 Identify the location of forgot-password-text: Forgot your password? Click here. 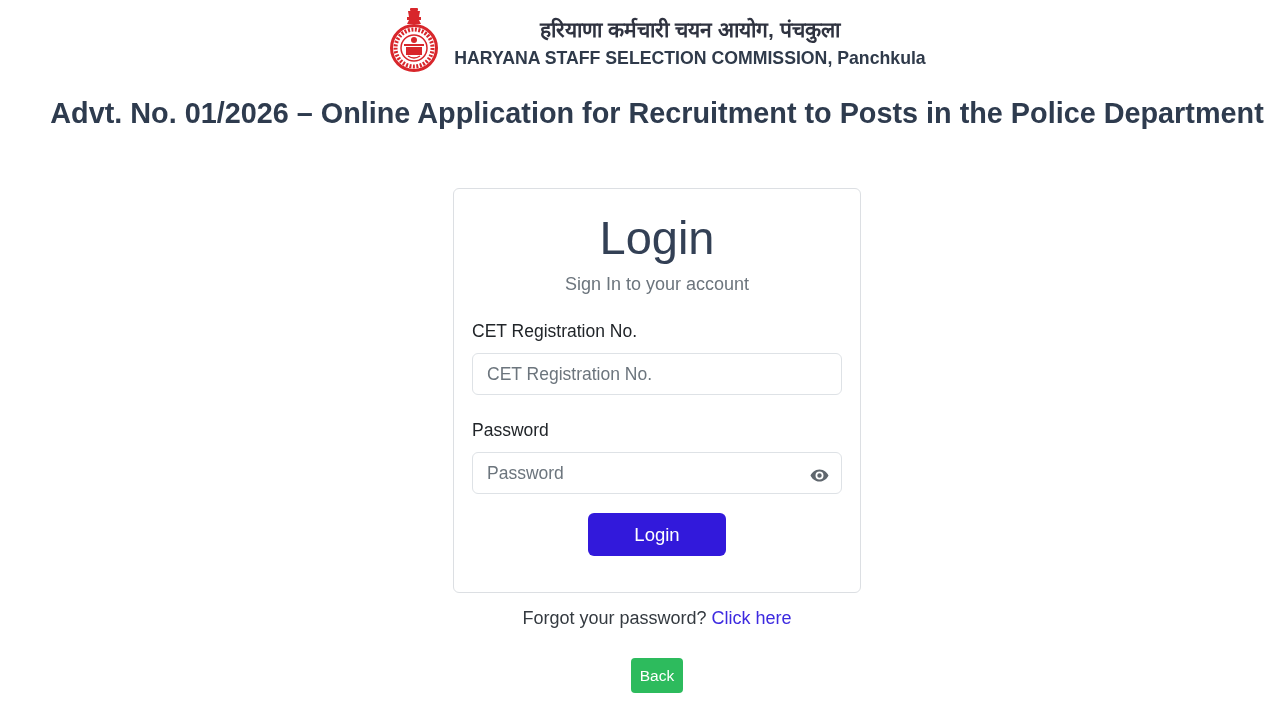
(657, 618).